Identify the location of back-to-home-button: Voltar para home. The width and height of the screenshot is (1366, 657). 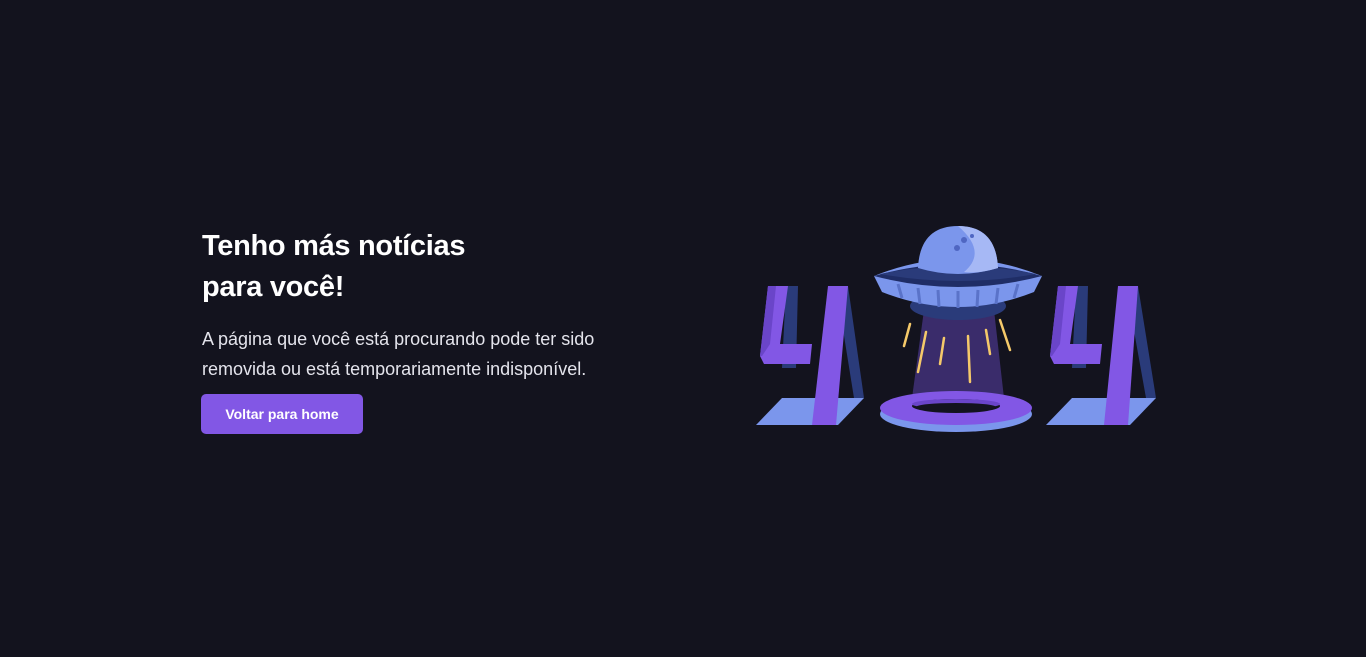
(282, 414).